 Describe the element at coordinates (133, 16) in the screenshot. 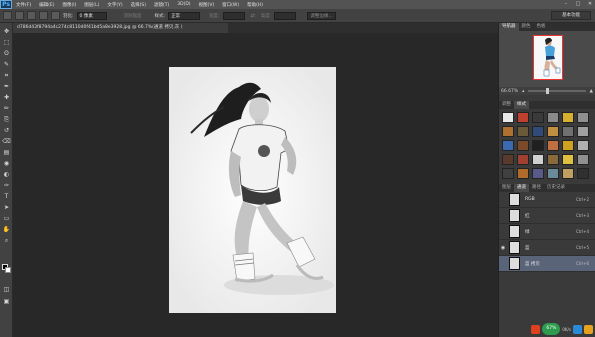

I see `antialias-checkbox: 消除锯齿` at that location.